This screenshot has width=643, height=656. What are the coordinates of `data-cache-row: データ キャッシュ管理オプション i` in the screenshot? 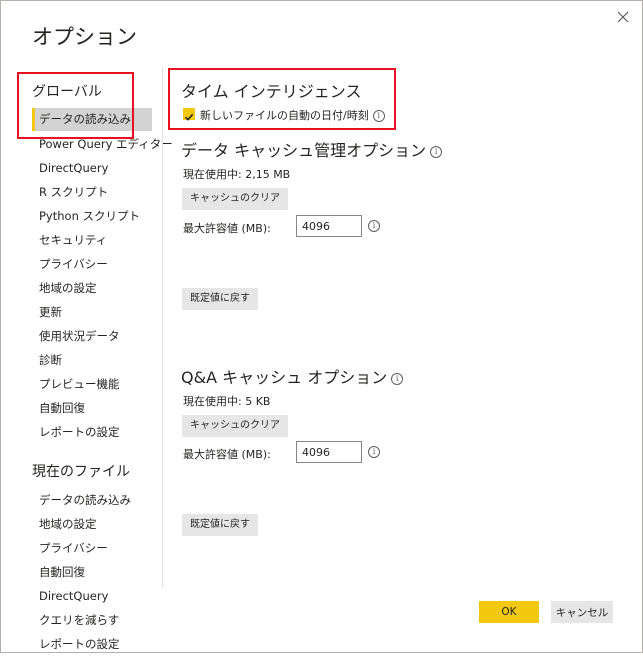 It's located at (312, 149).